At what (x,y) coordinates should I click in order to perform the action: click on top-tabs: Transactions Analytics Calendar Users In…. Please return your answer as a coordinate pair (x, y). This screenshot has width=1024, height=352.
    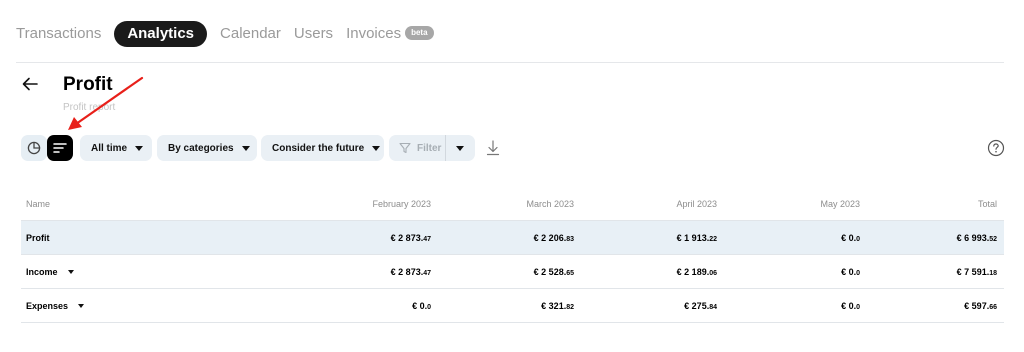
    Looking at the image, I should click on (231, 34).